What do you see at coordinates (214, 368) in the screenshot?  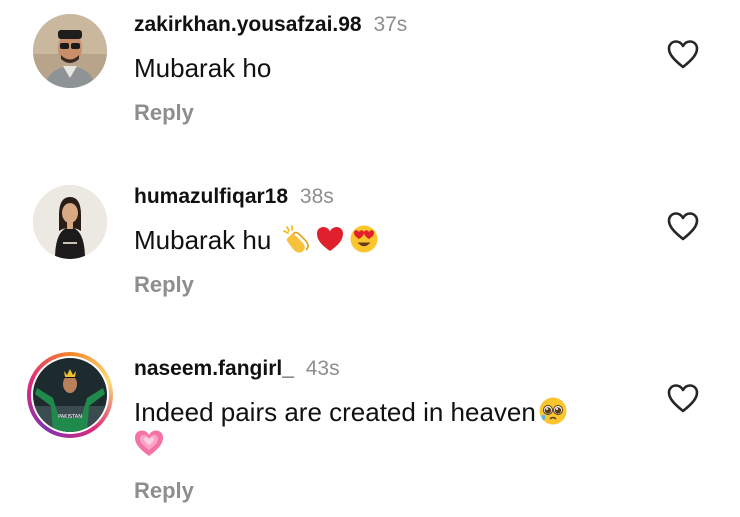 I see `username: naseem.fangirl_` at bounding box center [214, 368].